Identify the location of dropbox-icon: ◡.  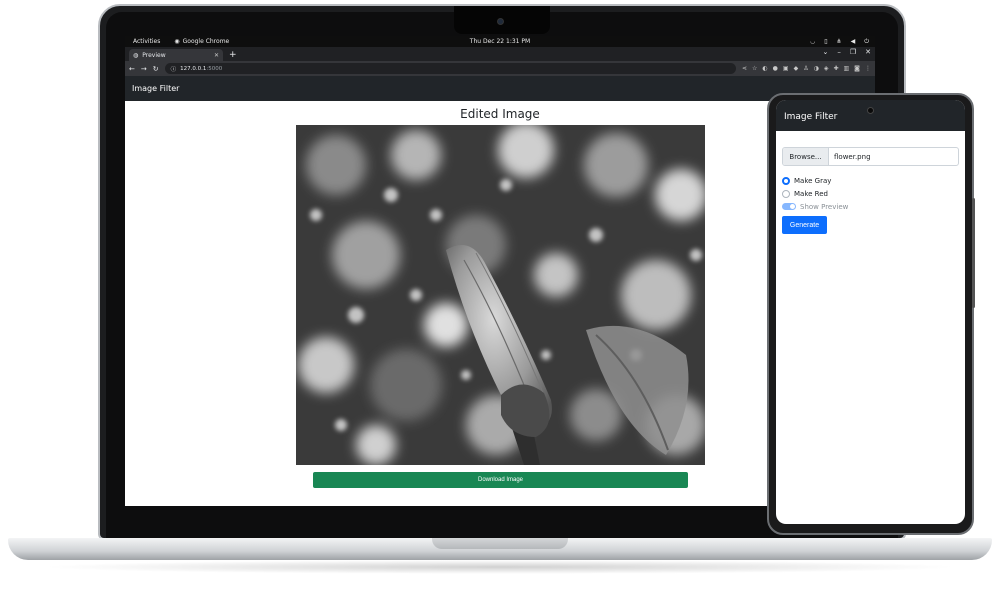
(813, 41).